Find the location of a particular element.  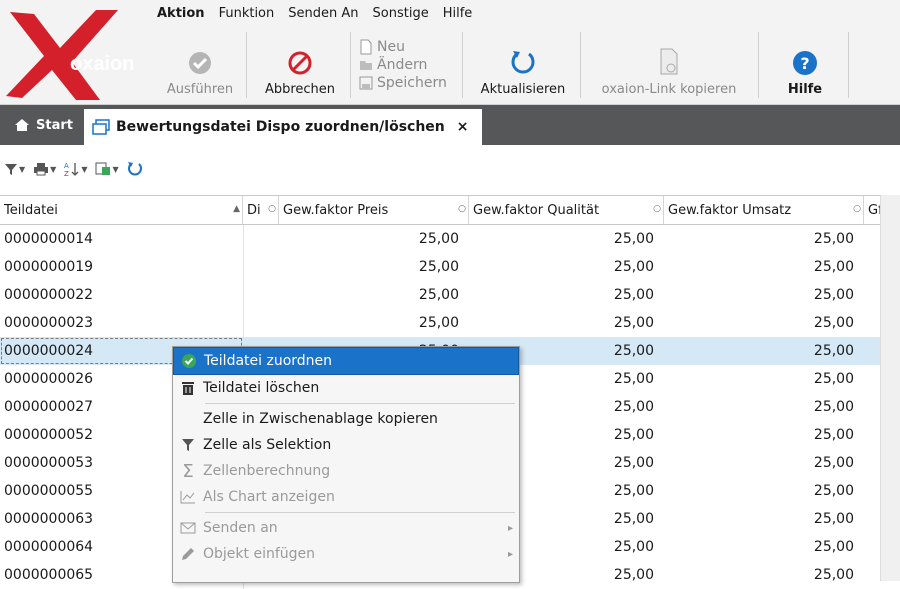

chart-icon is located at coordinates (187, 497).